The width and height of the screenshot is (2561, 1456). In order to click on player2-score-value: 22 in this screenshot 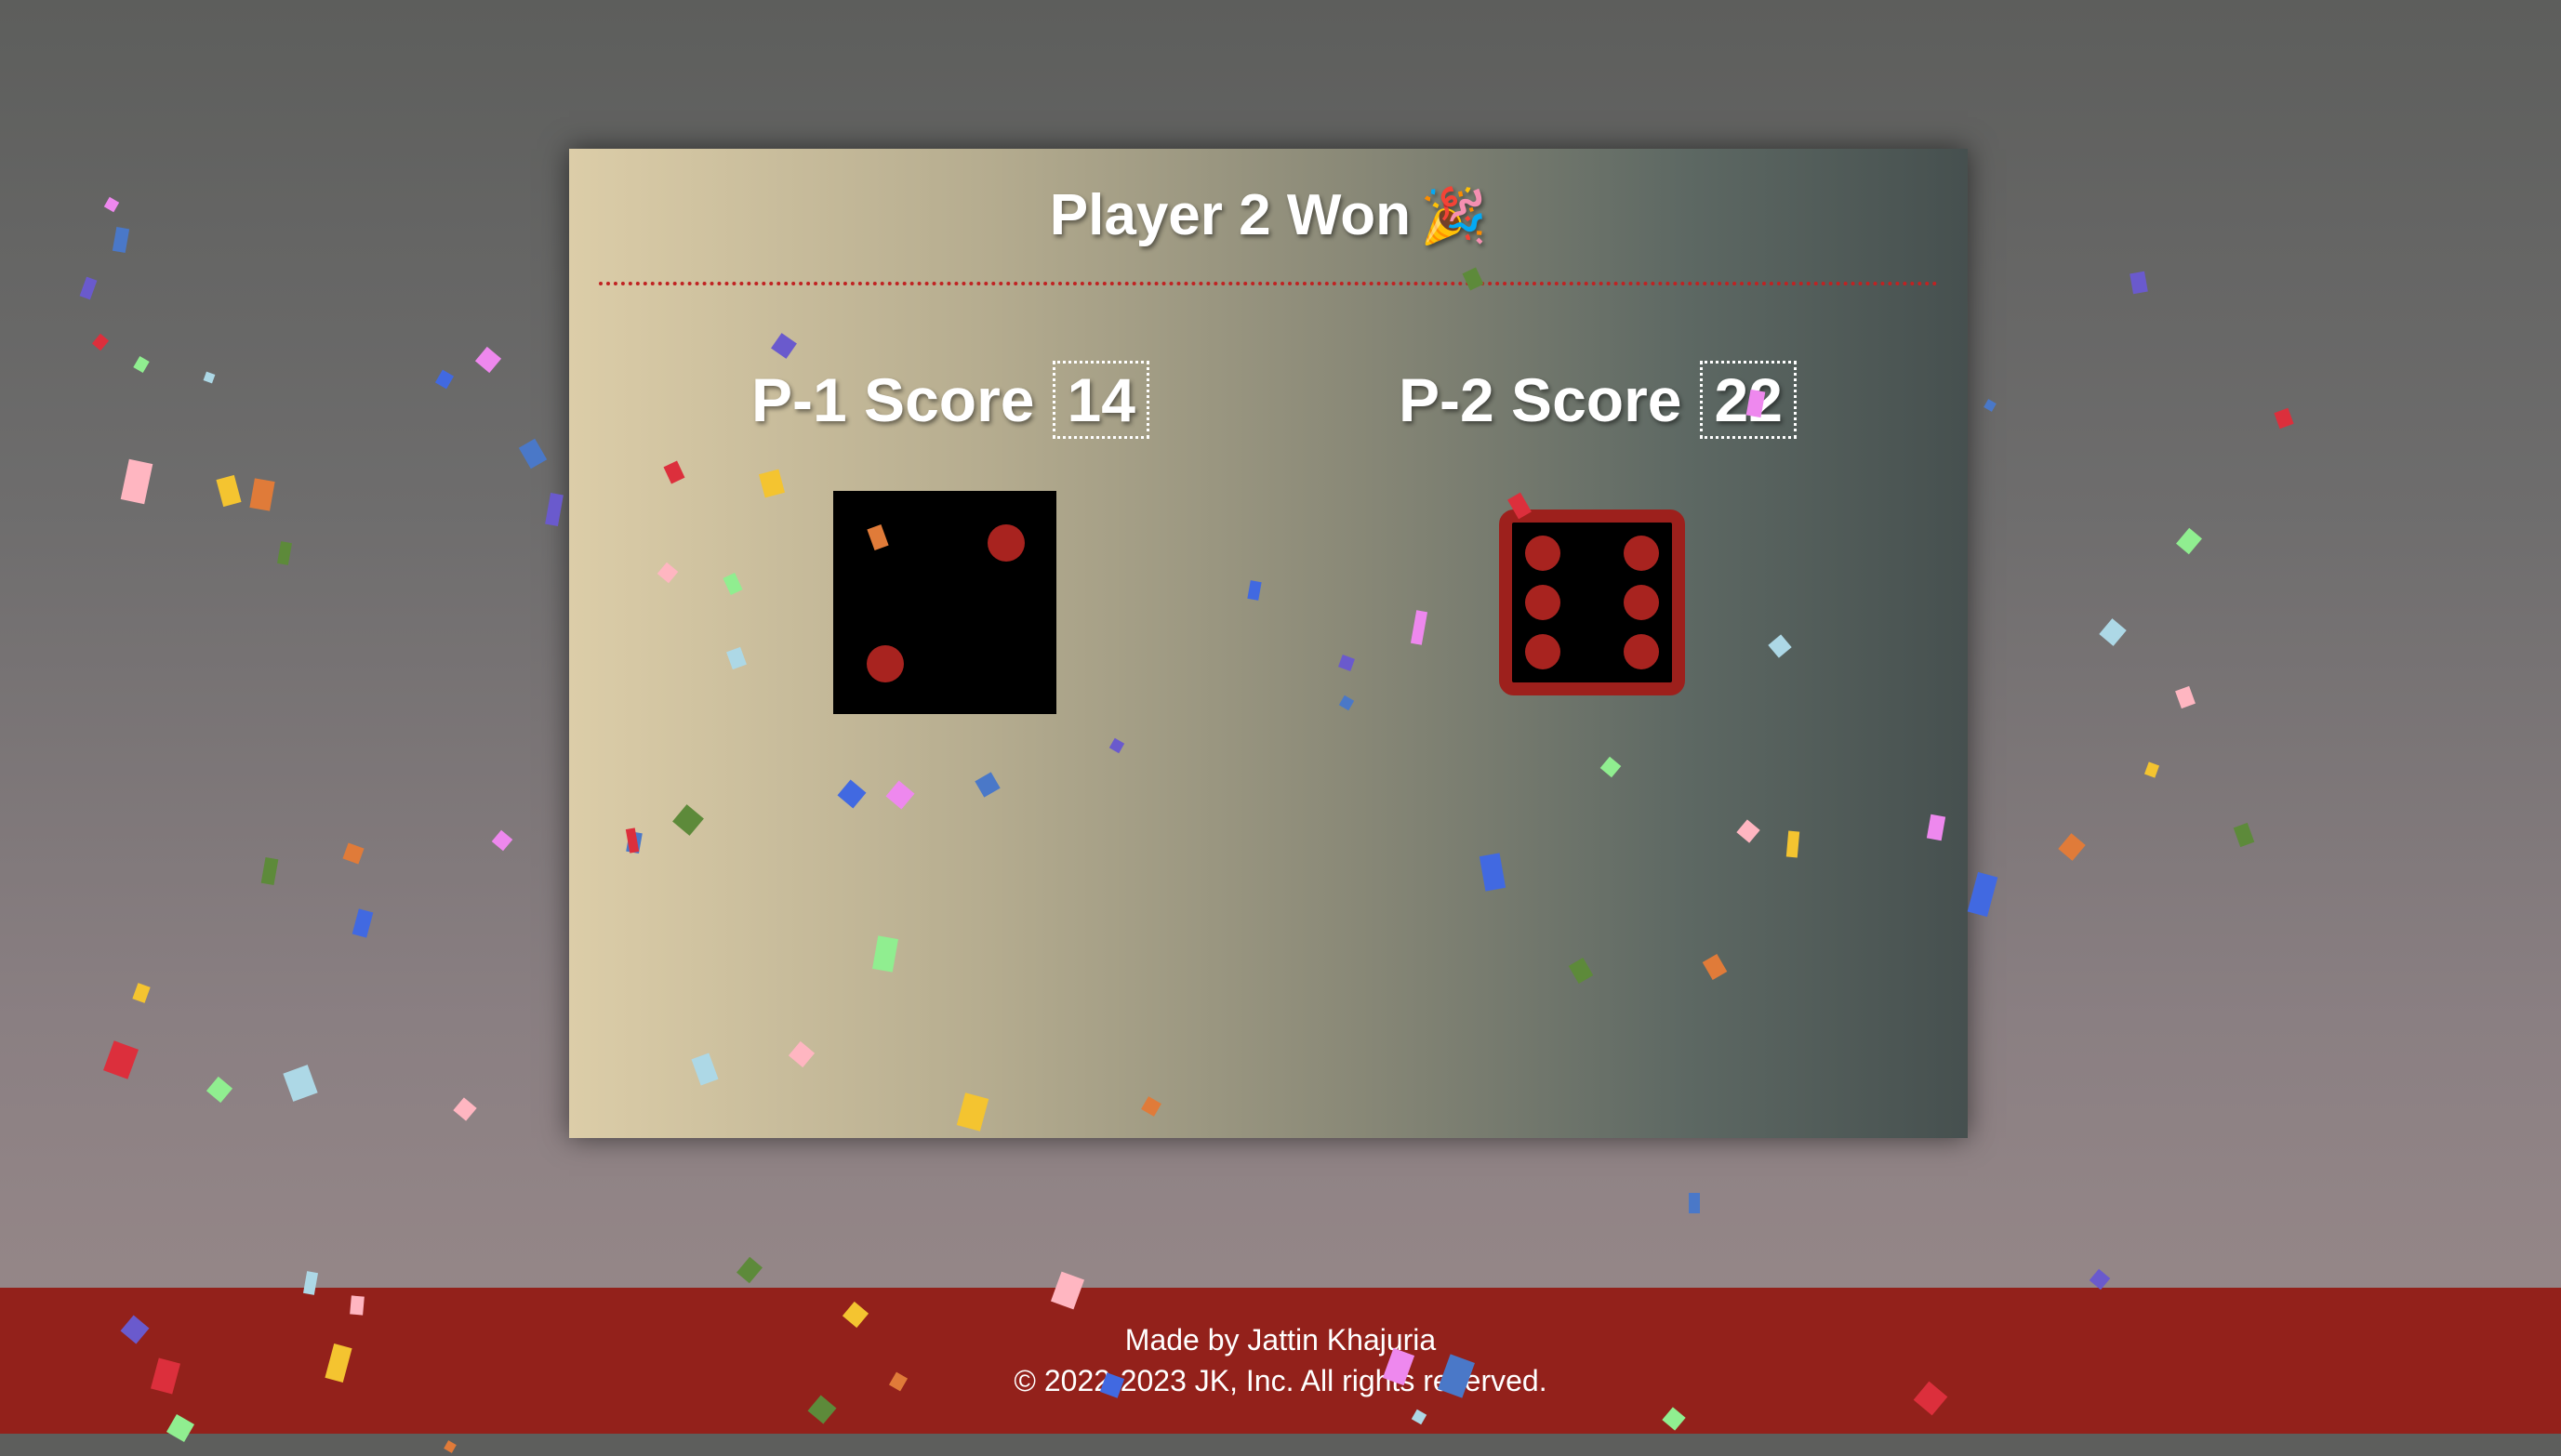, I will do `click(1749, 400)`.